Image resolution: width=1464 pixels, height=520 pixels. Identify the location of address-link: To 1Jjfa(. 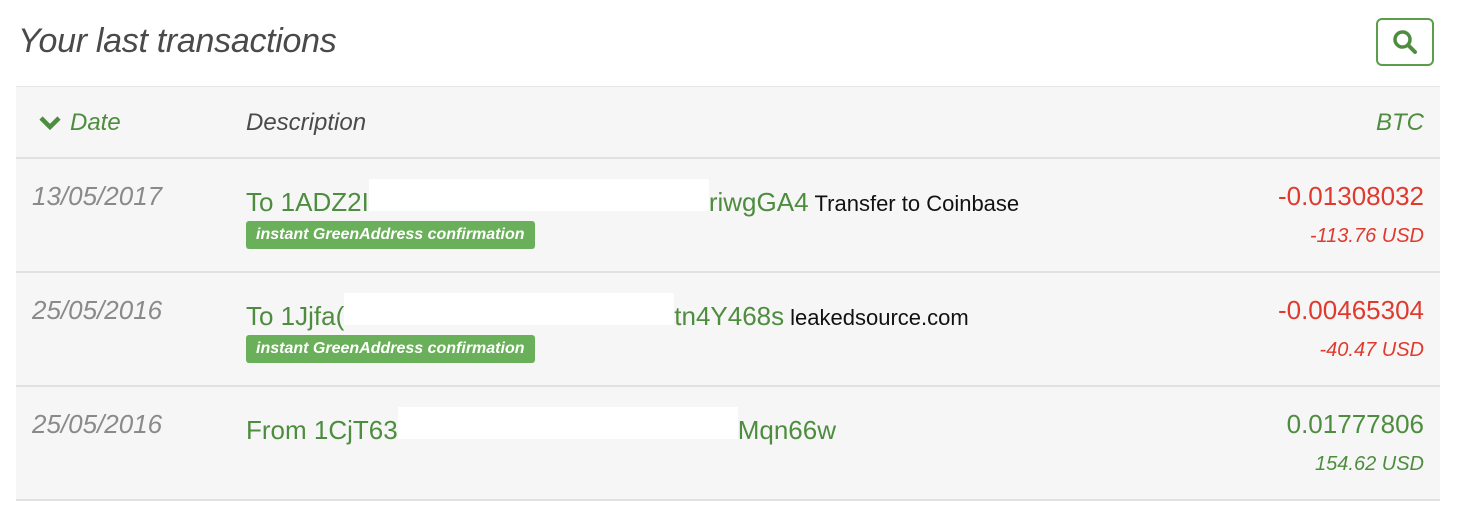
(295, 316).